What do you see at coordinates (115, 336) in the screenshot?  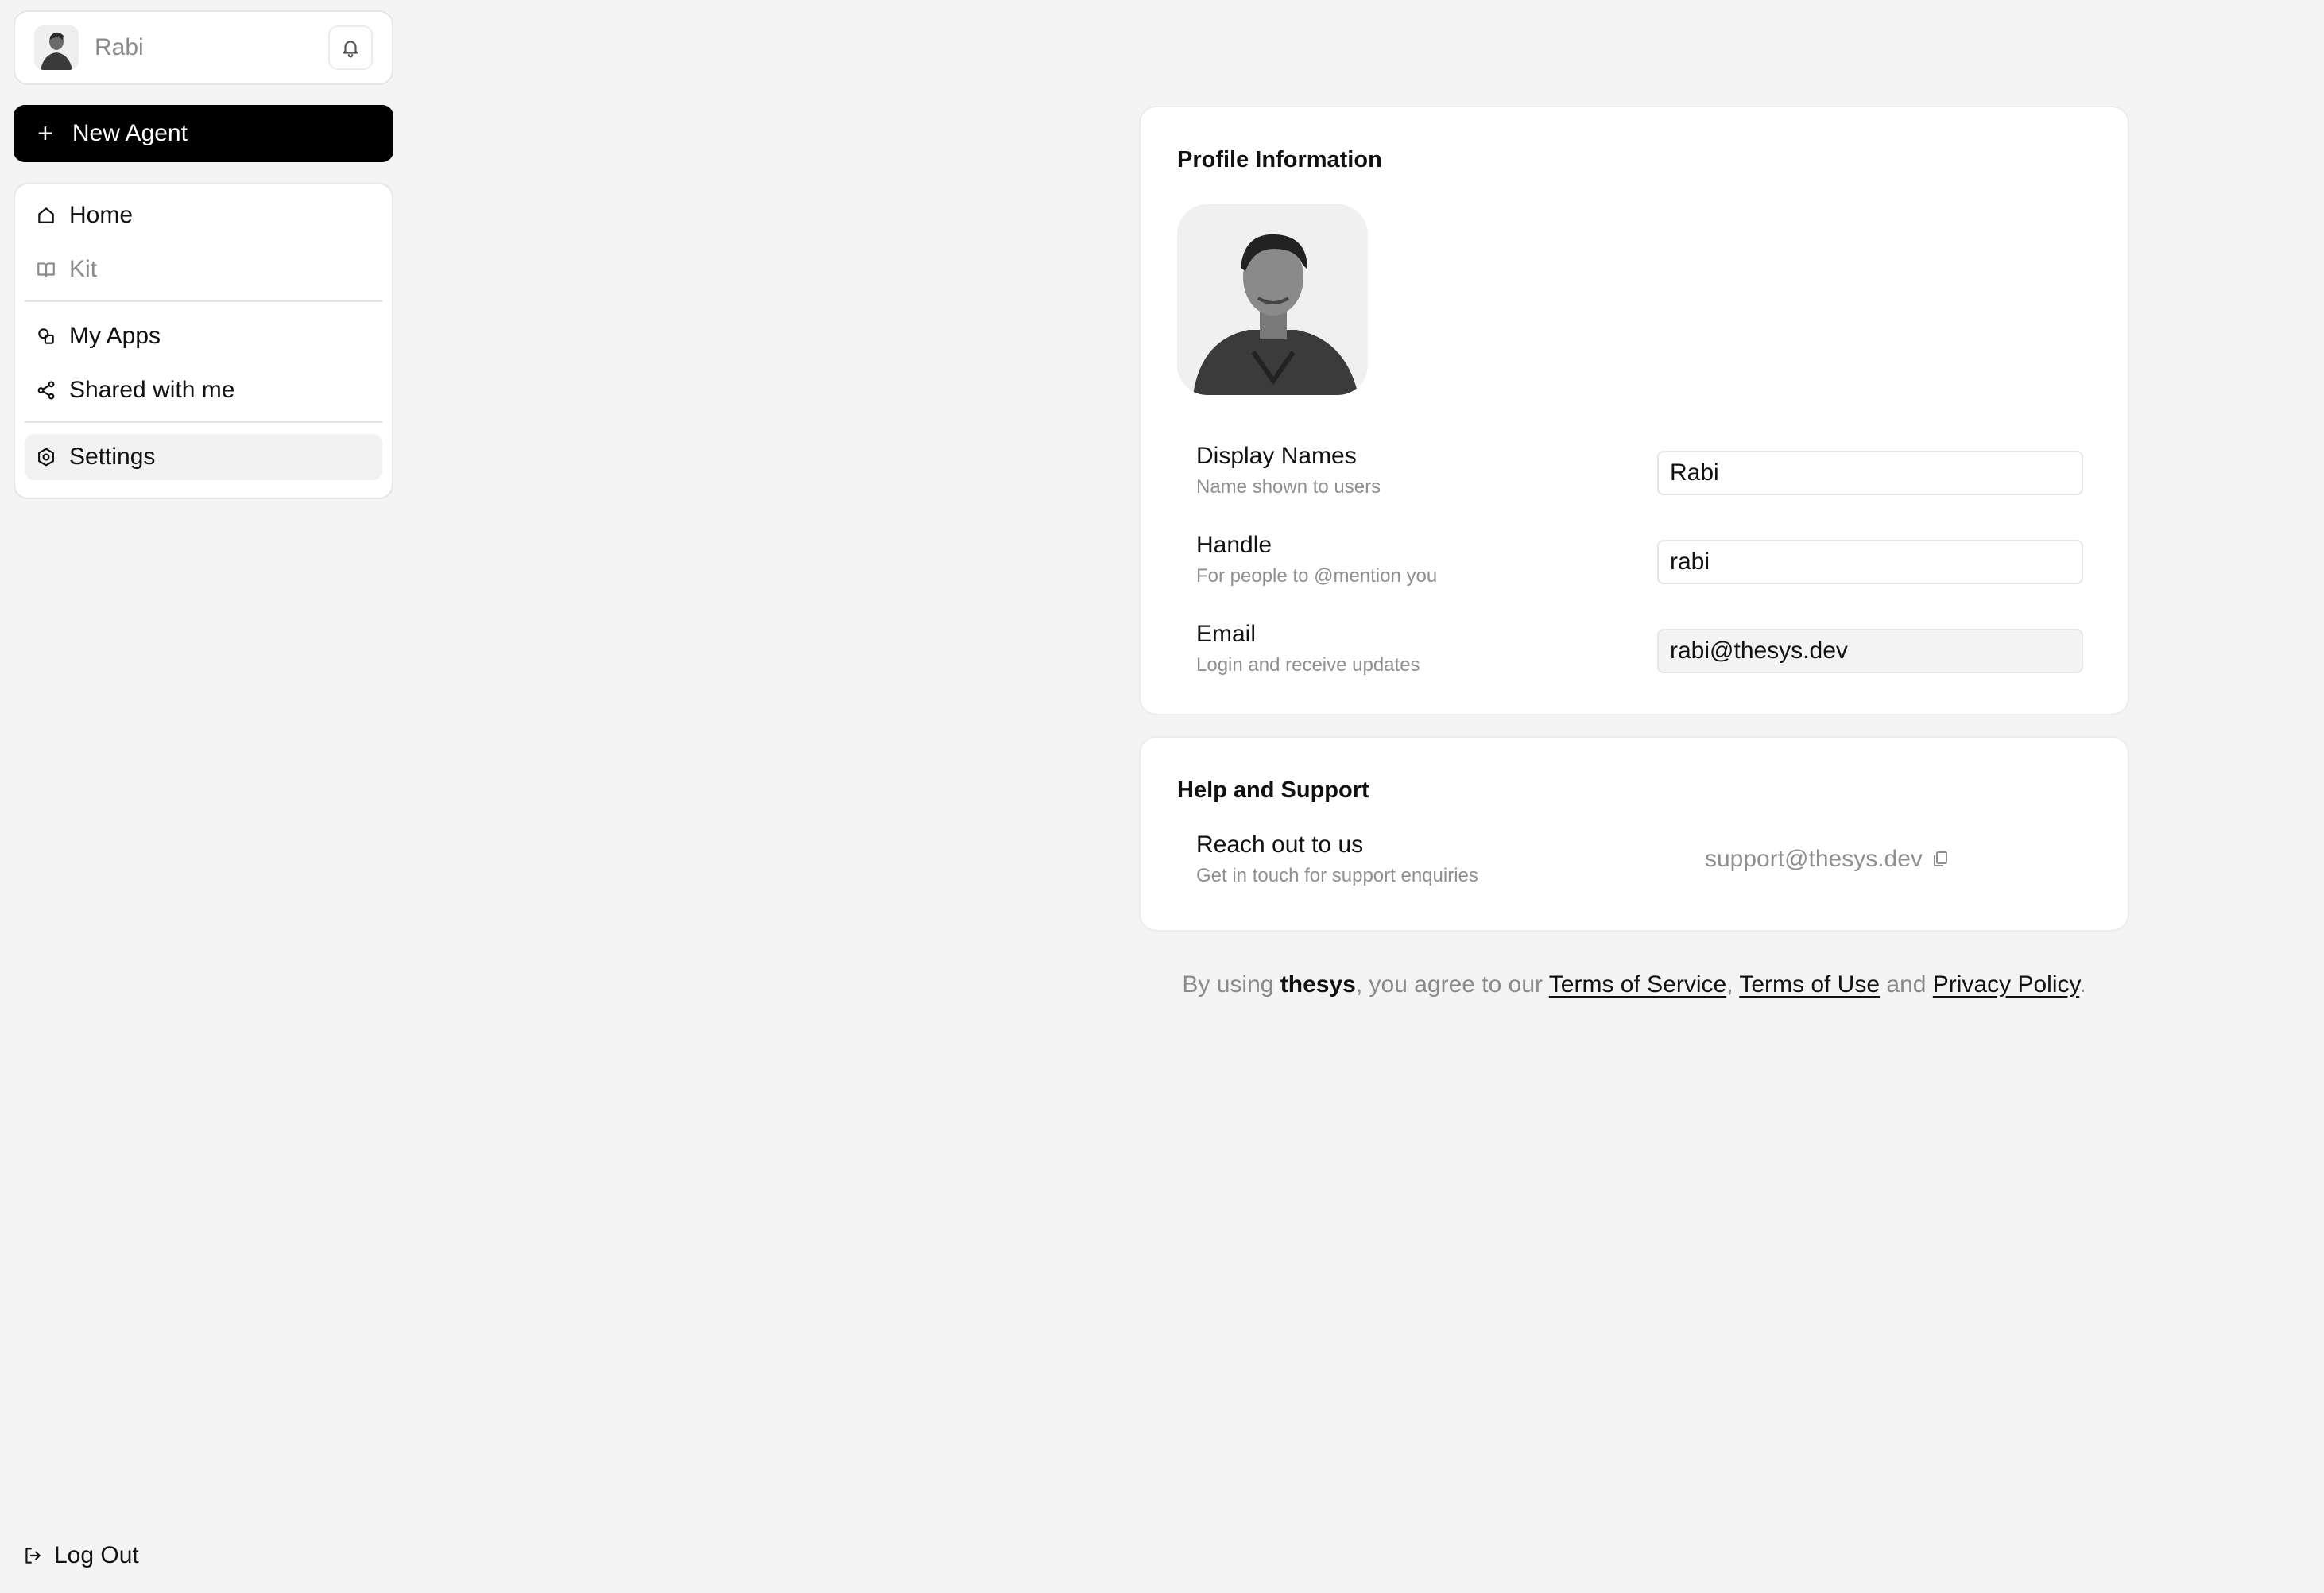 I see `sidebar-item-label: My Apps` at bounding box center [115, 336].